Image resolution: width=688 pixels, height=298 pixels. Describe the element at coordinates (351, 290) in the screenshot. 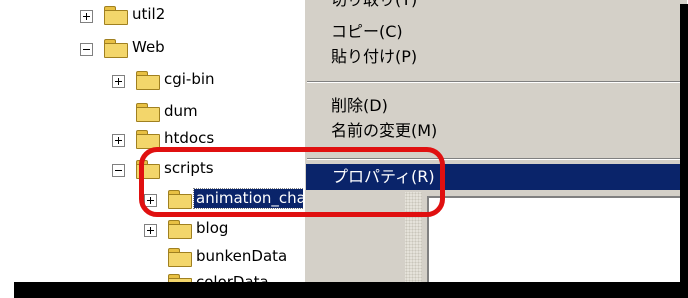

I see `frame-shadow-bottom` at that location.